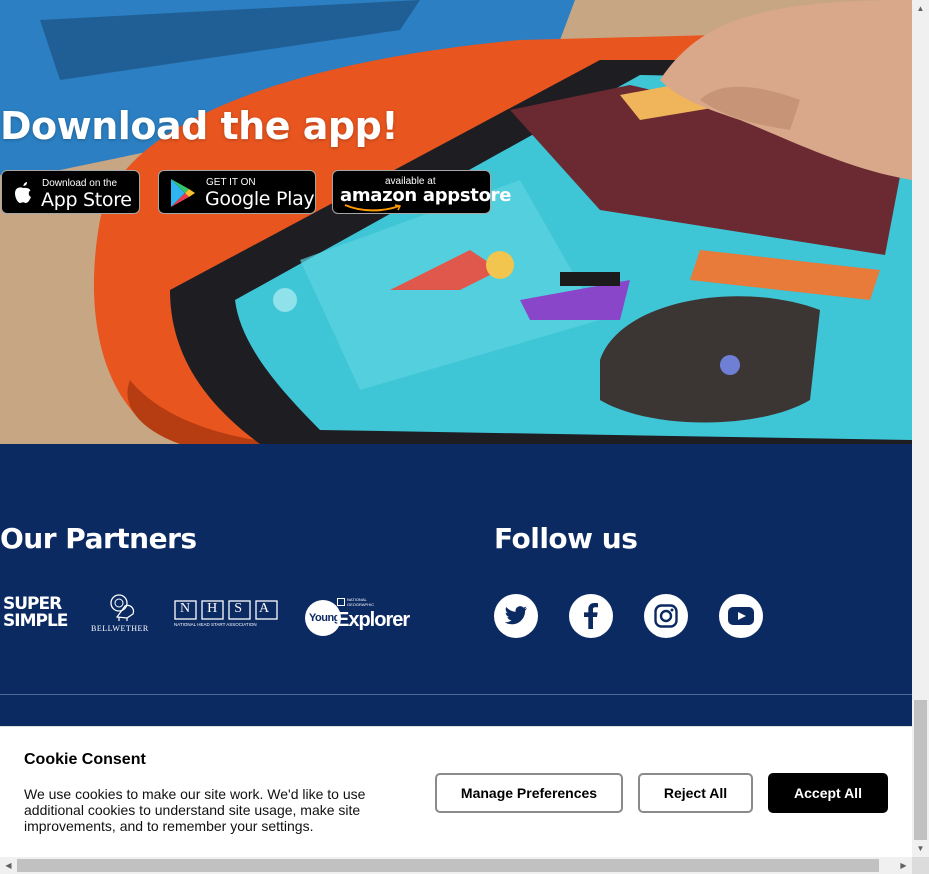  Describe the element at coordinates (529, 793) in the screenshot. I see `manage-preferences-button: Manage Preferences` at that location.